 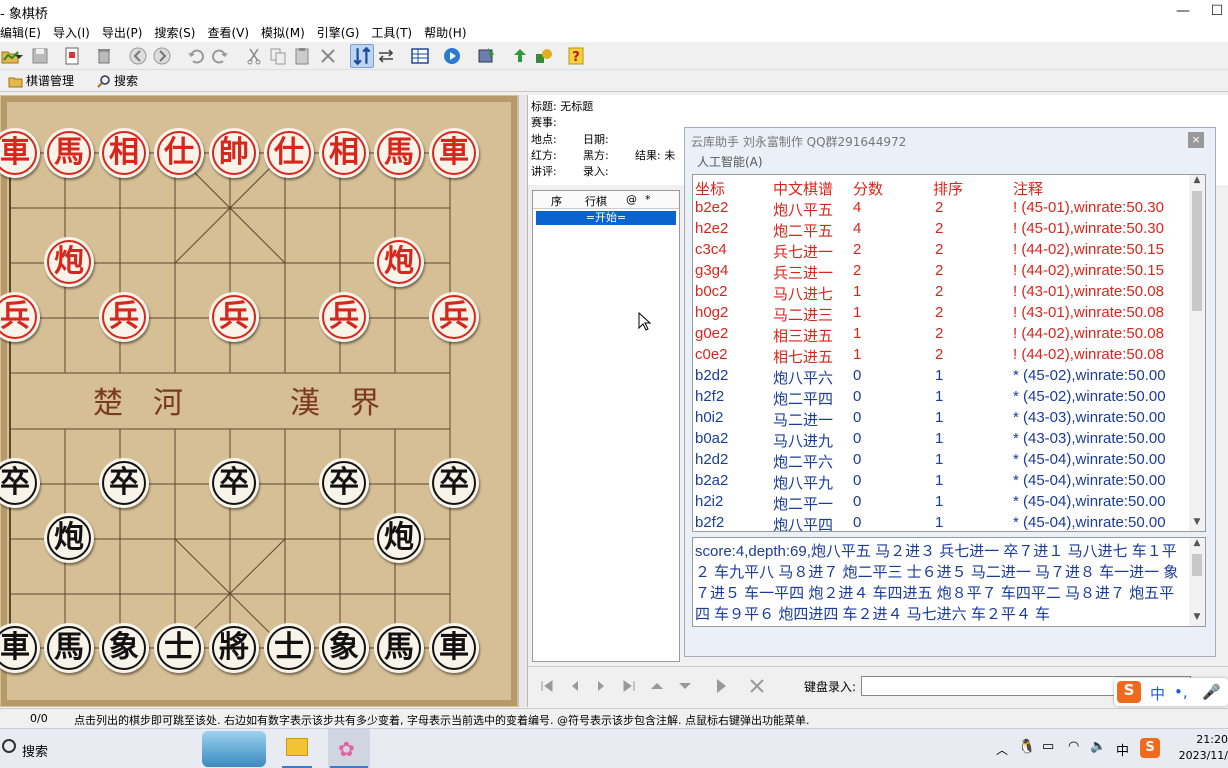 What do you see at coordinates (162, 56) in the screenshot?
I see `forward-icon` at bounding box center [162, 56].